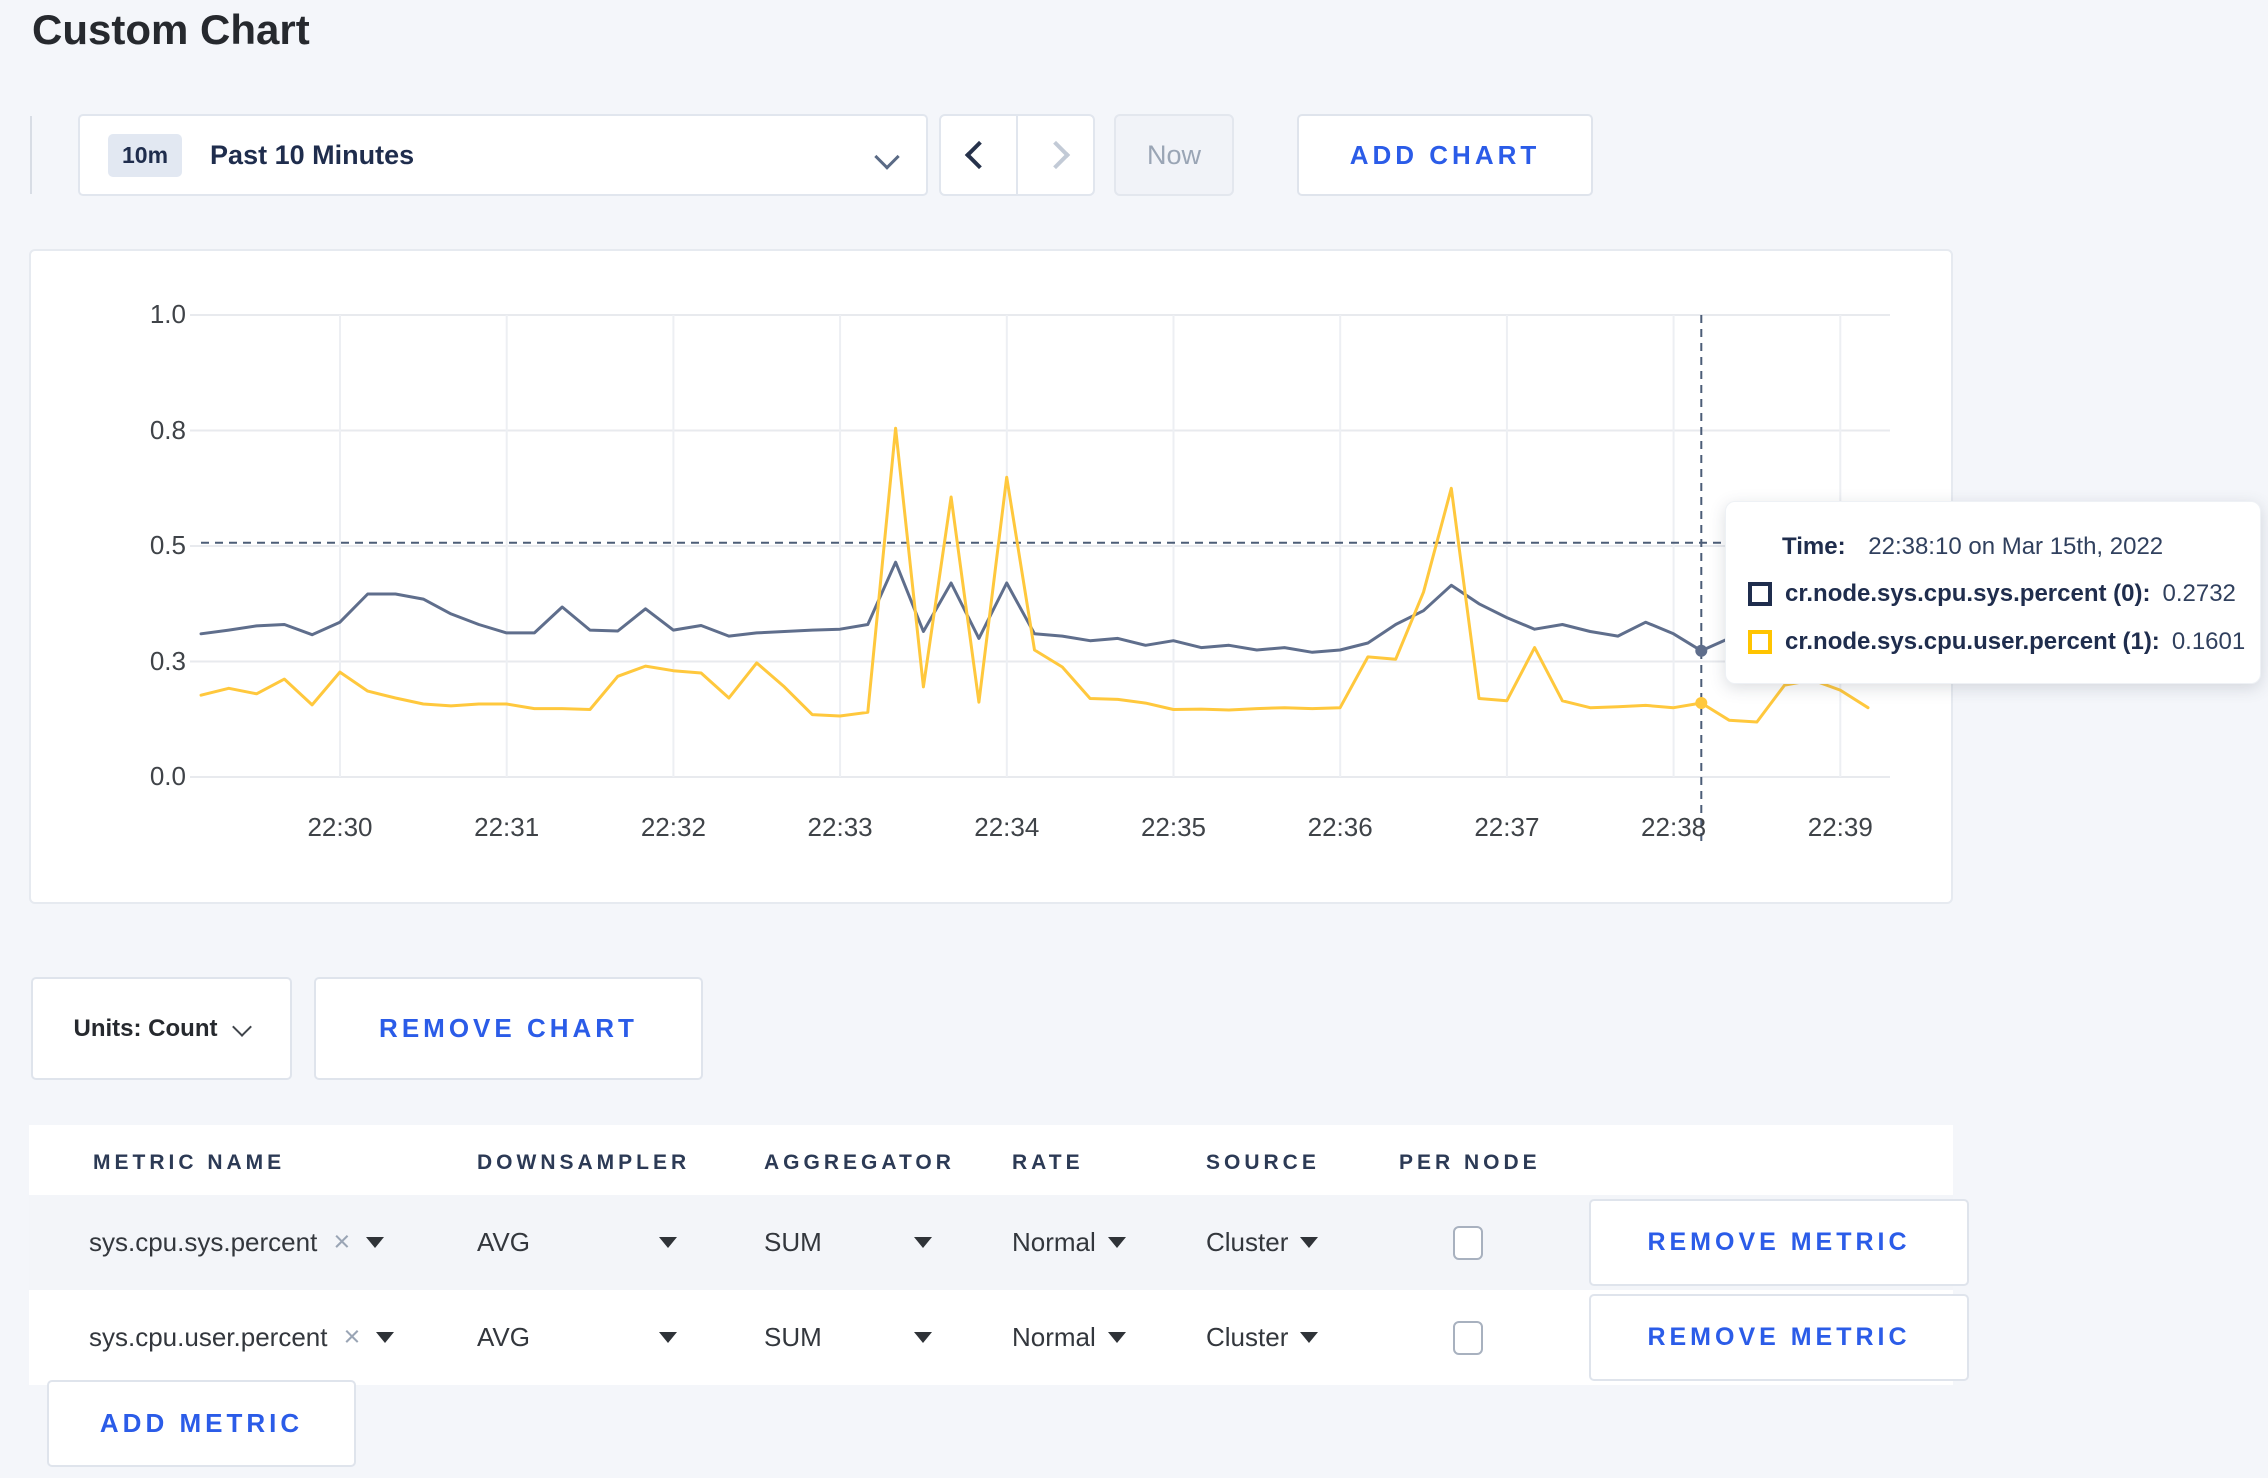 The width and height of the screenshot is (2268, 1478). What do you see at coordinates (1007, 827) in the screenshot?
I see `x-axis-tick-label: 22:34` at bounding box center [1007, 827].